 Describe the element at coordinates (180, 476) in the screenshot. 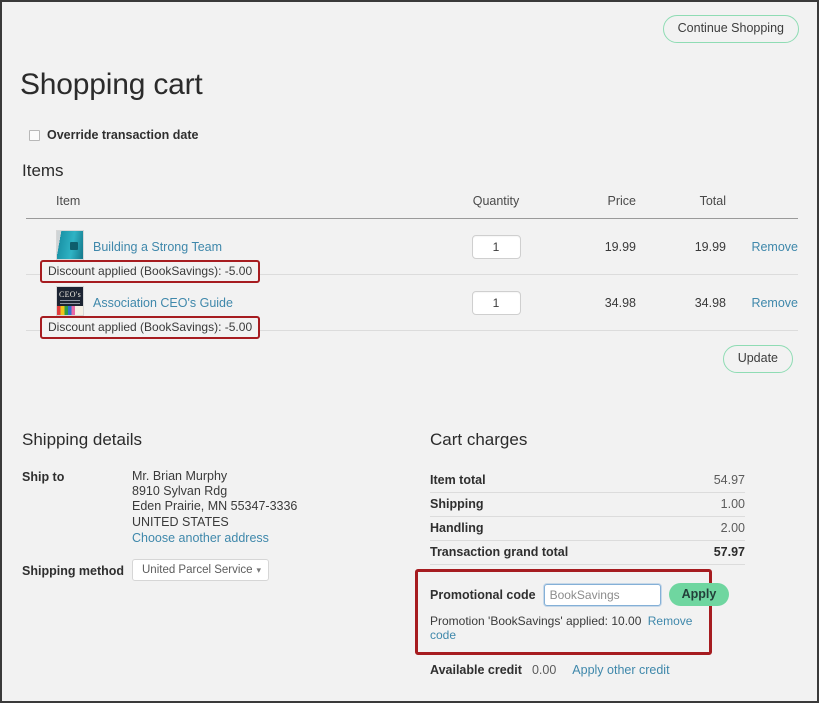

I see `address-name: Mr. Brian Murphy` at that location.